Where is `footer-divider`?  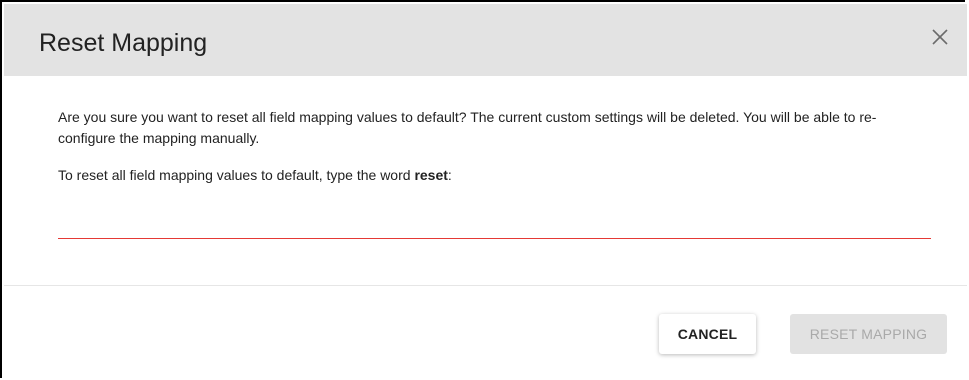 footer-divider is located at coordinates (485, 285).